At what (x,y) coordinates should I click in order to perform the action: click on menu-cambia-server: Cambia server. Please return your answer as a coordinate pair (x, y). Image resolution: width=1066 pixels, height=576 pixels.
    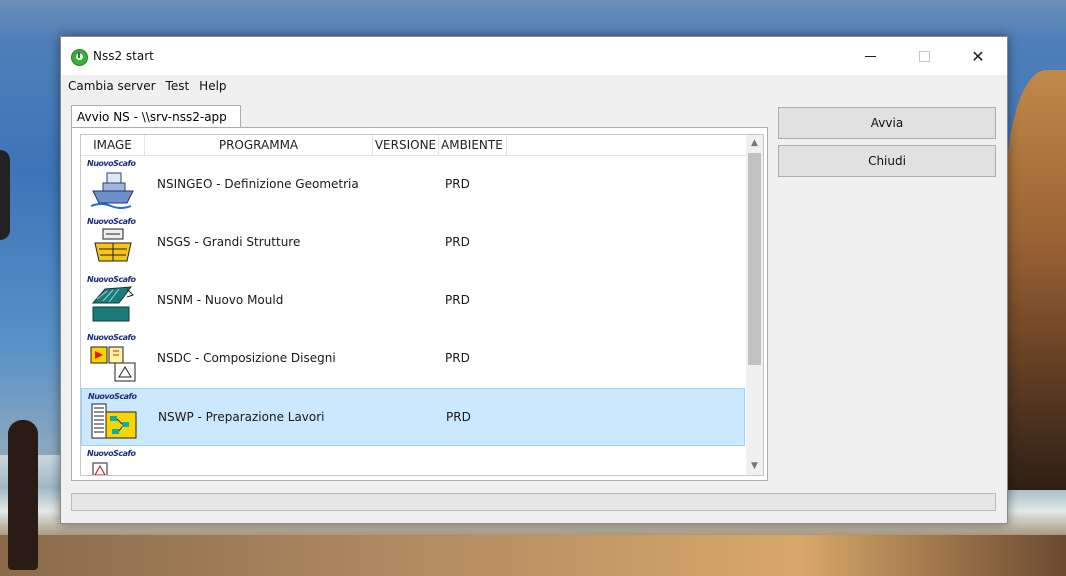
    Looking at the image, I should click on (112, 86).